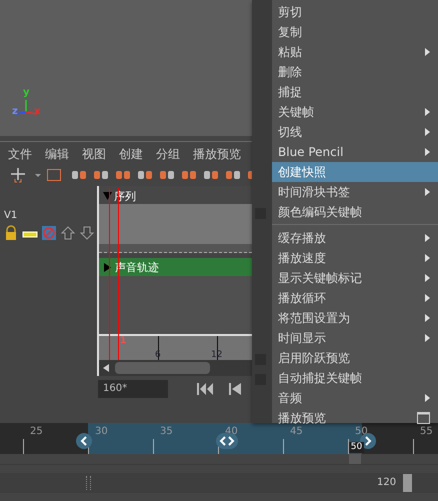 Image resolution: width=438 pixels, height=501 pixels. I want to click on menu-item: 颜色编码关键帧, so click(355, 212).